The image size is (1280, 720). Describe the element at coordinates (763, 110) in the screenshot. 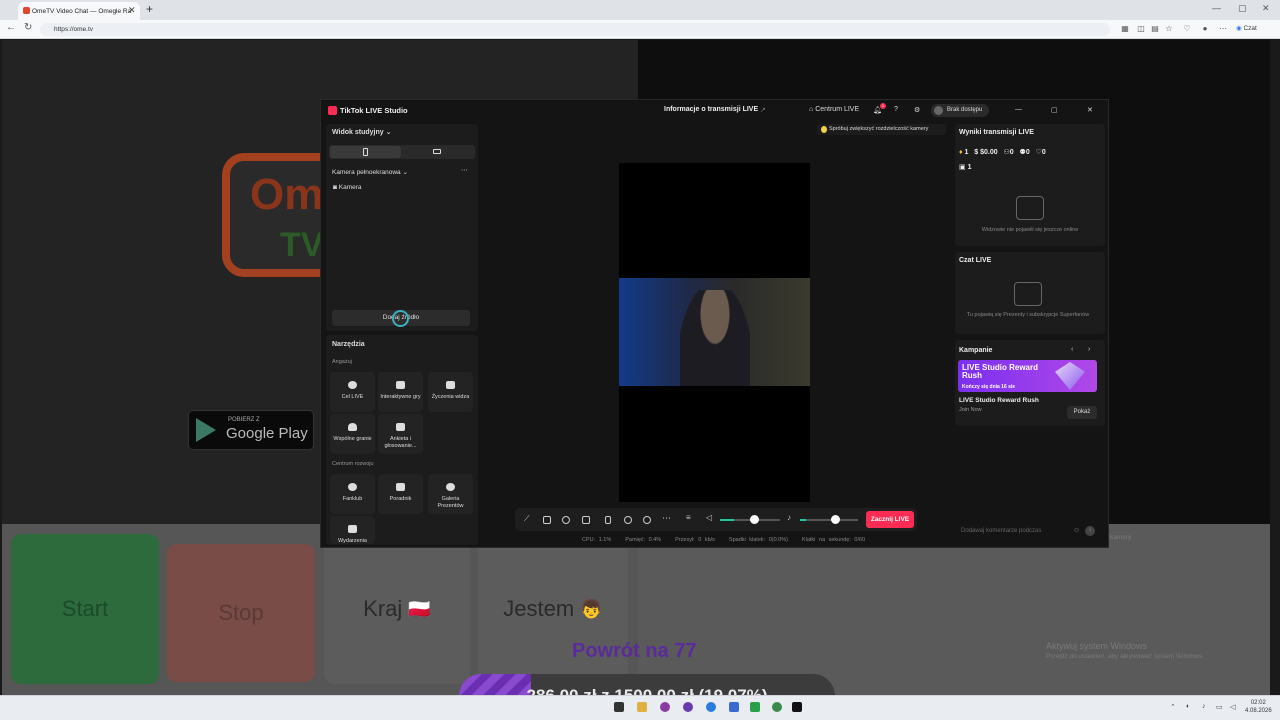

I see `share-icon: ↗` at that location.